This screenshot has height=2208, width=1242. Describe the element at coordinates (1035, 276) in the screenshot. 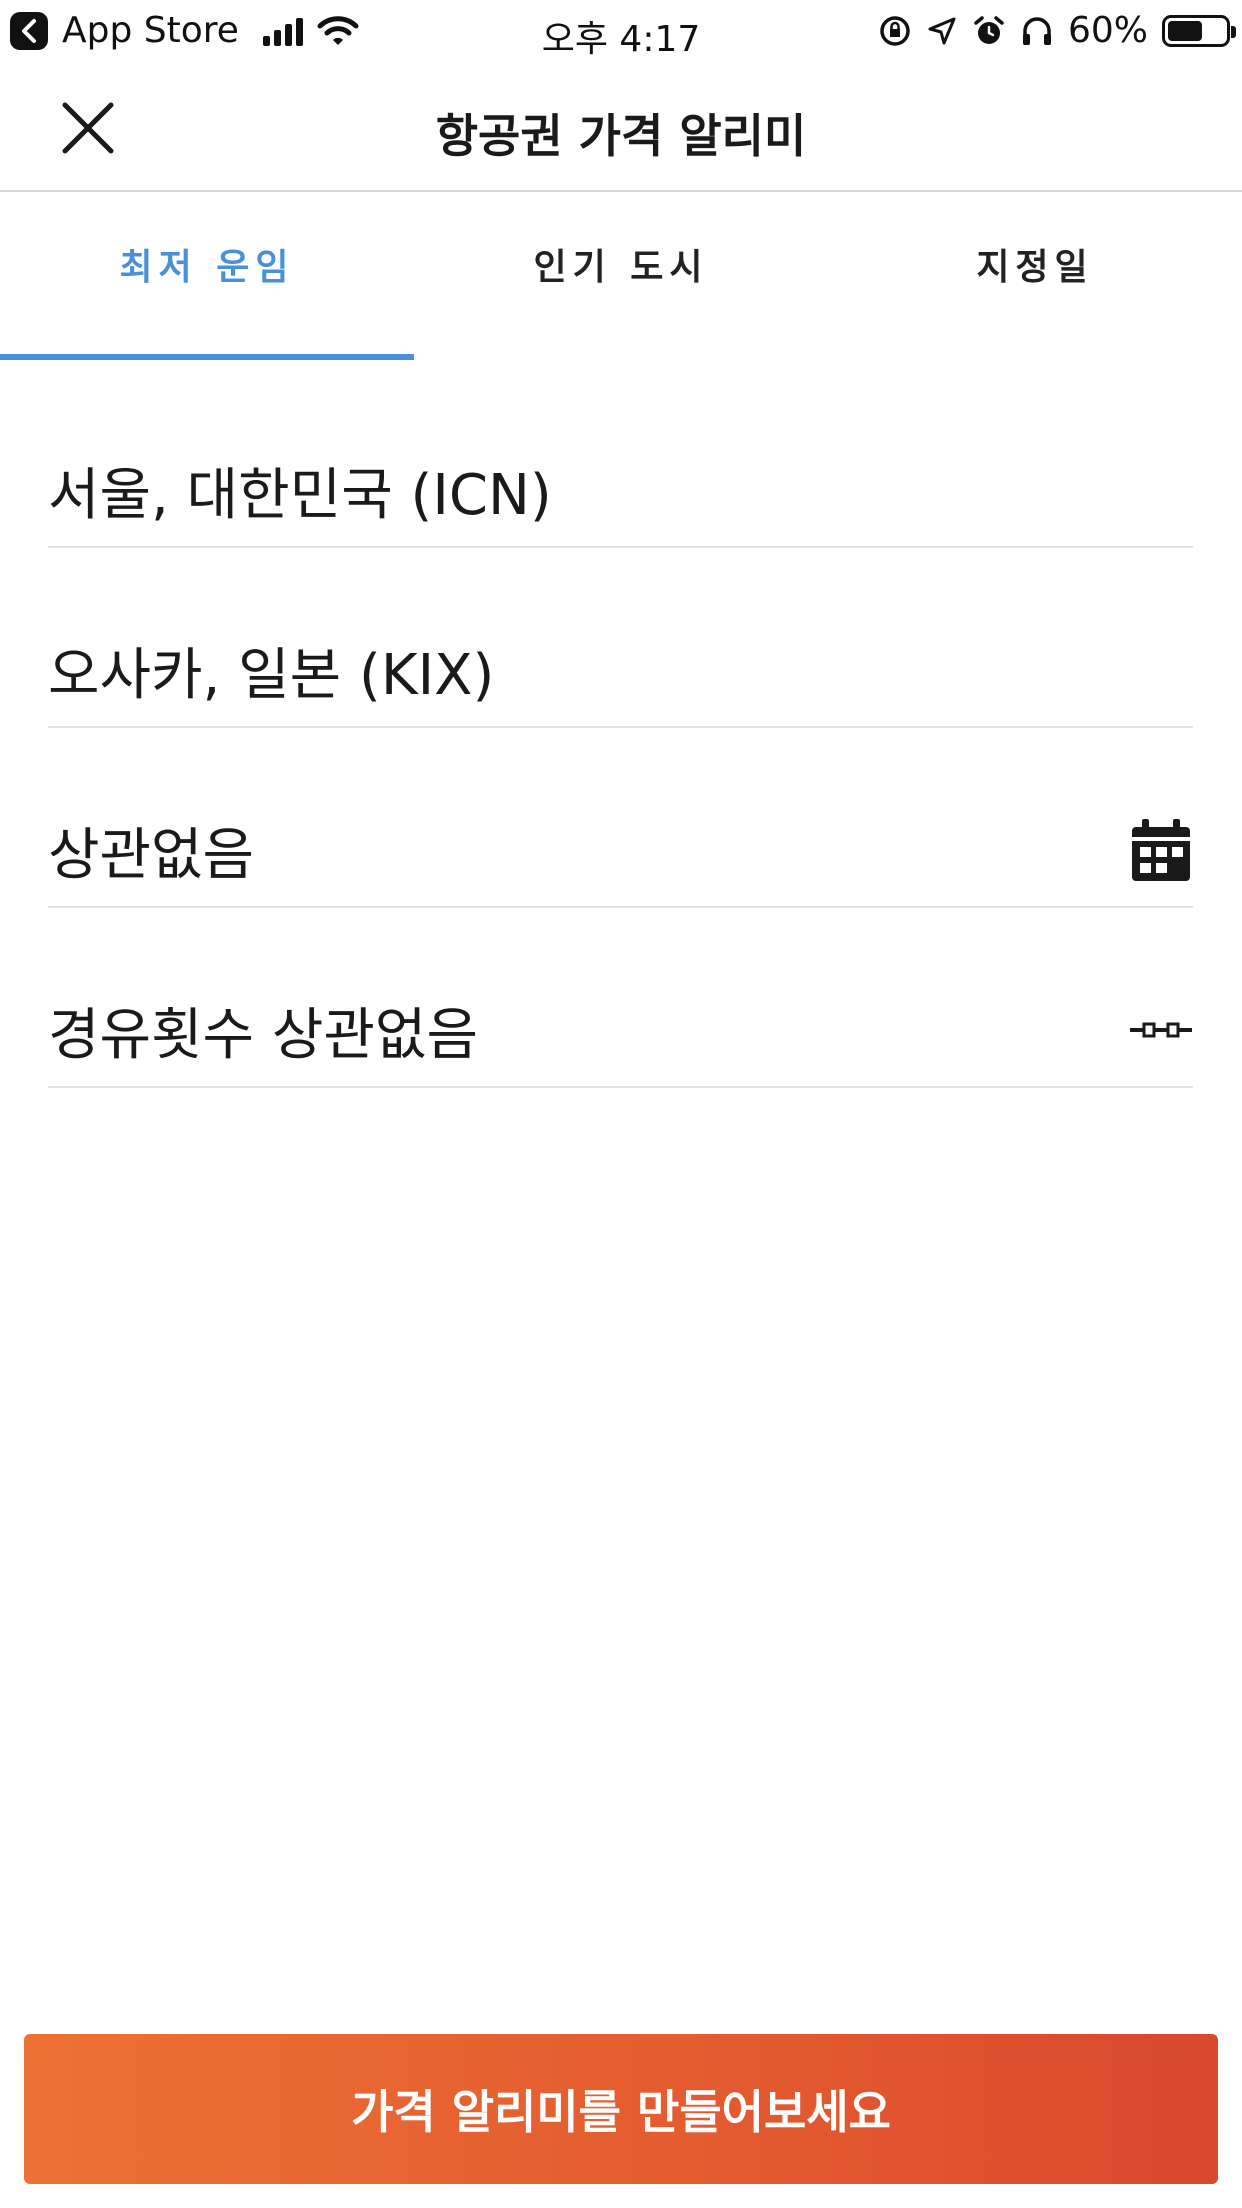

I see `tab-specific-date: 지정일` at that location.